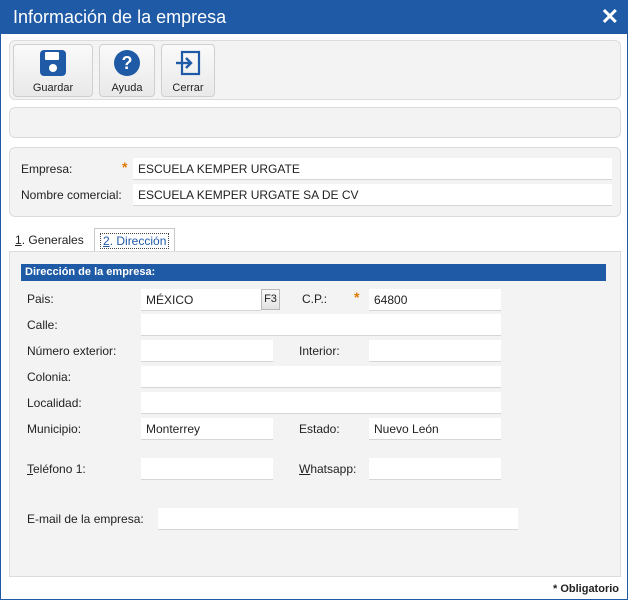 This screenshot has height=600, width=628. What do you see at coordinates (120, 17) in the screenshot?
I see `dialog-title: Información de la empresa` at bounding box center [120, 17].